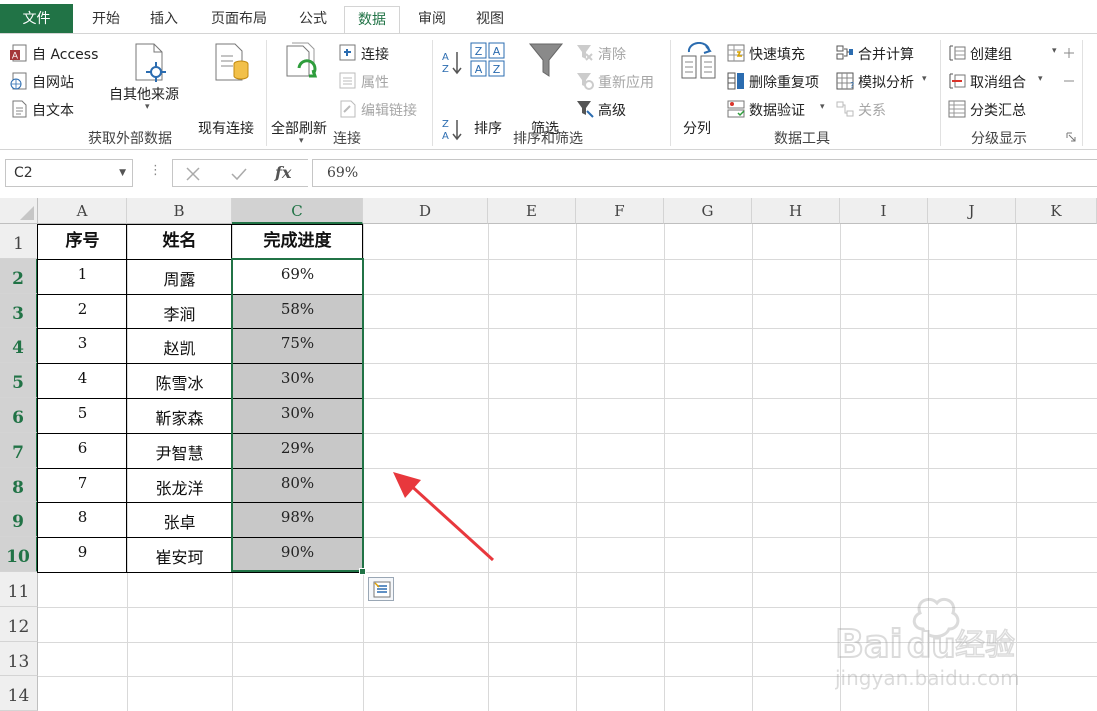 This screenshot has width=1097, height=711. What do you see at coordinates (348, 109) in the screenshot?
I see `edit-links-icon` at bounding box center [348, 109].